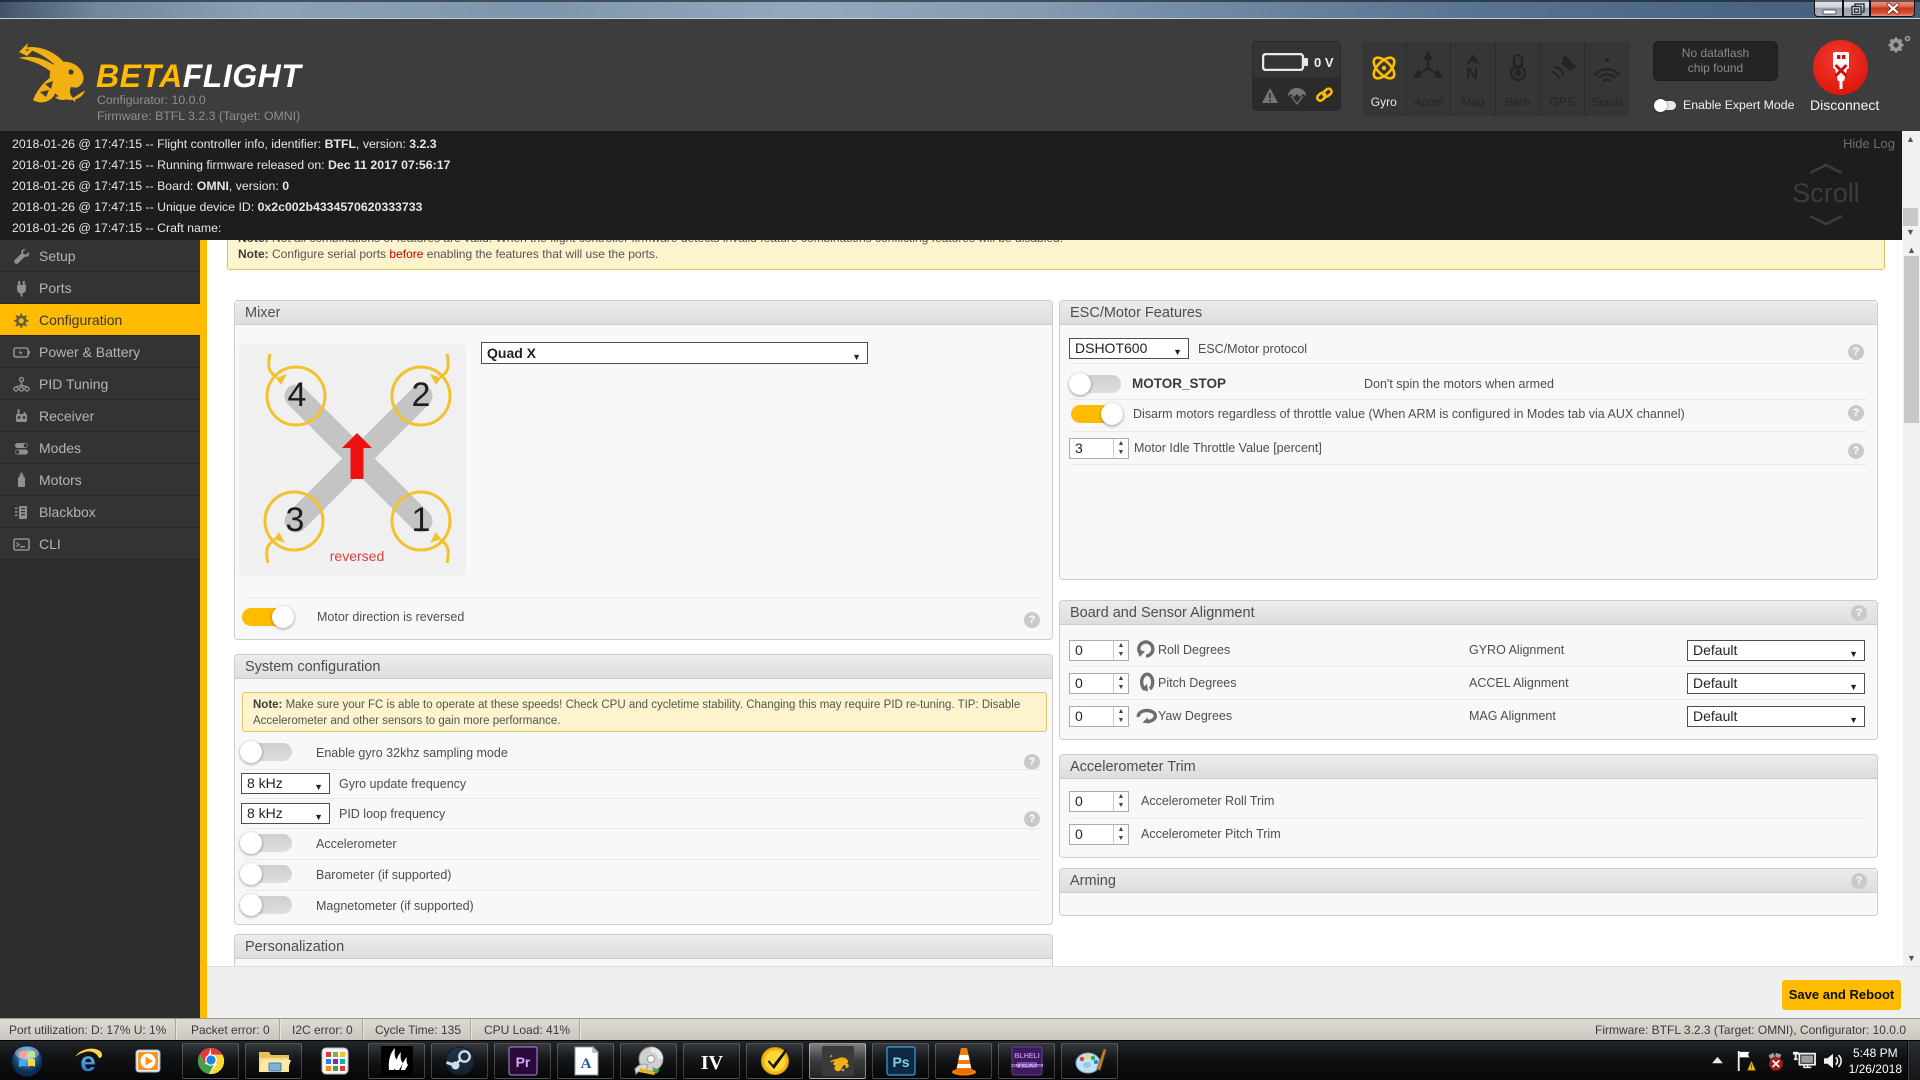  What do you see at coordinates (357, 556) in the screenshot?
I see `svg-text: reversed` at bounding box center [357, 556].